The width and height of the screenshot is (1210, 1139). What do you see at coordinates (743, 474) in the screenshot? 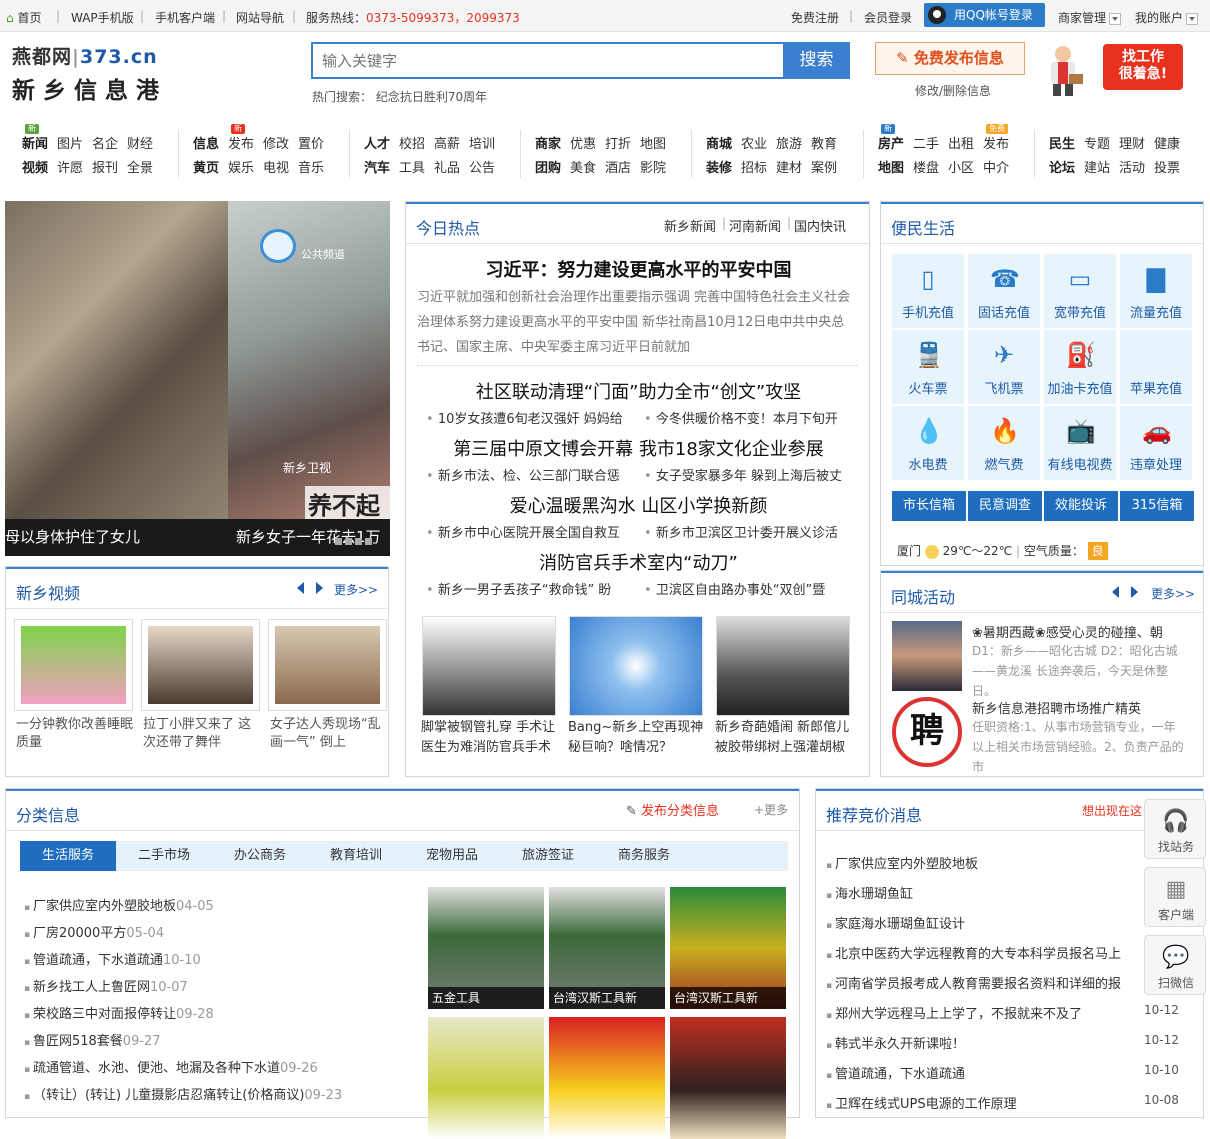
I see `hot-subitem: 女子受家暴多年 躲到上海后被丈` at bounding box center [743, 474].